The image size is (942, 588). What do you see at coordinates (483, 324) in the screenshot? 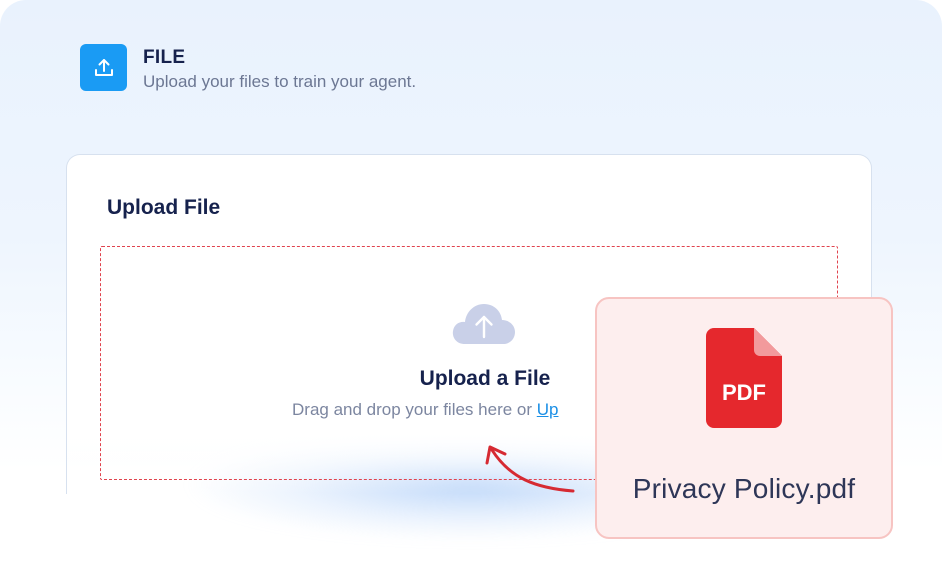
I see `cloud-upload-icon` at bounding box center [483, 324].